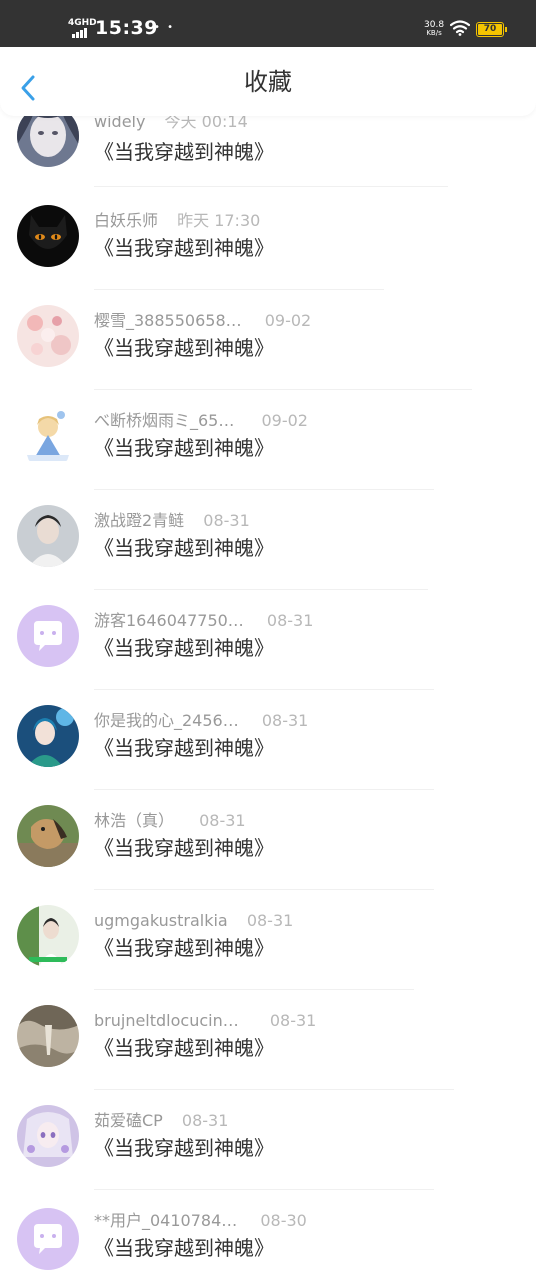 This screenshot has height=1280, width=536. I want to click on network-speed: 30.8 KB/s, so click(434, 29).